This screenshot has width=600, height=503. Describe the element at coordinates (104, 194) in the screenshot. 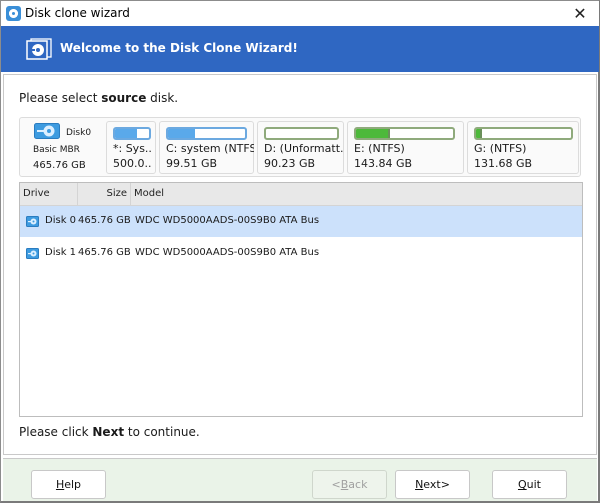

I see `column-header-size: Size` at that location.